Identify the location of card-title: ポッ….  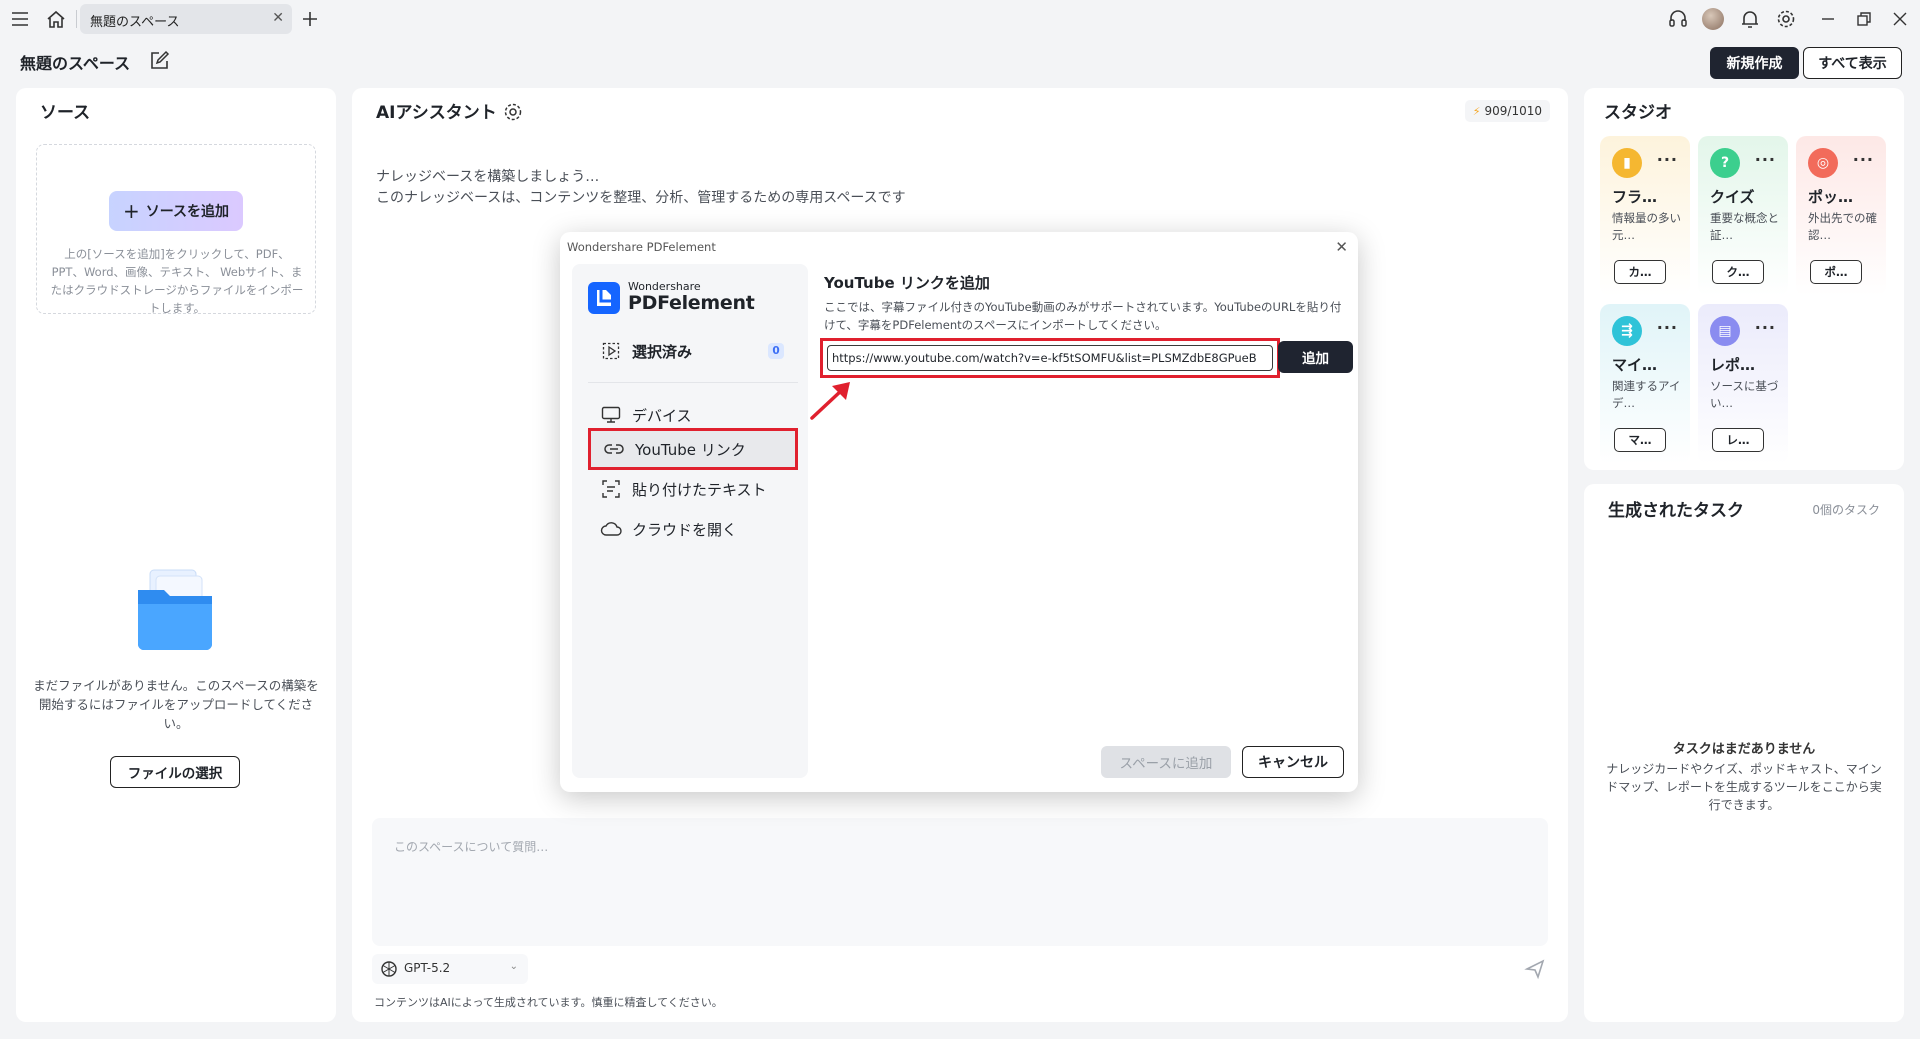
(1831, 197).